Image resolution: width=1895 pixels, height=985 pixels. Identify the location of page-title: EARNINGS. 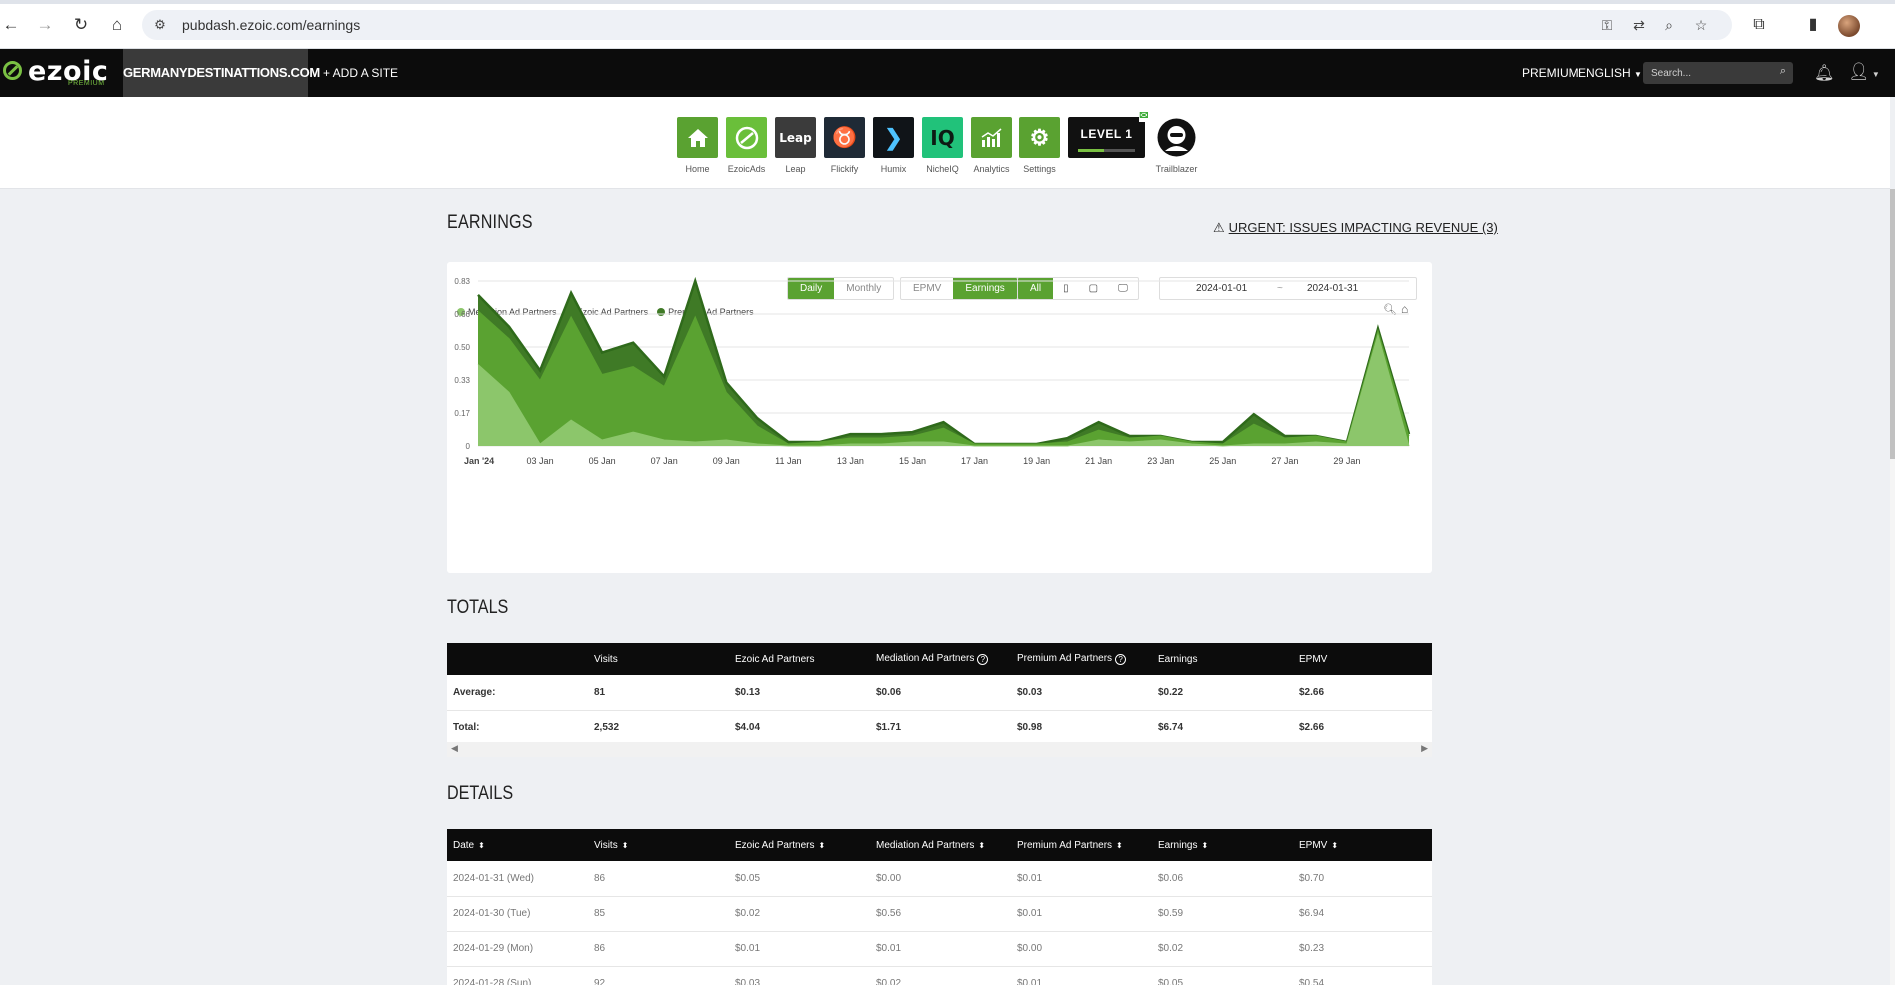
(490, 222).